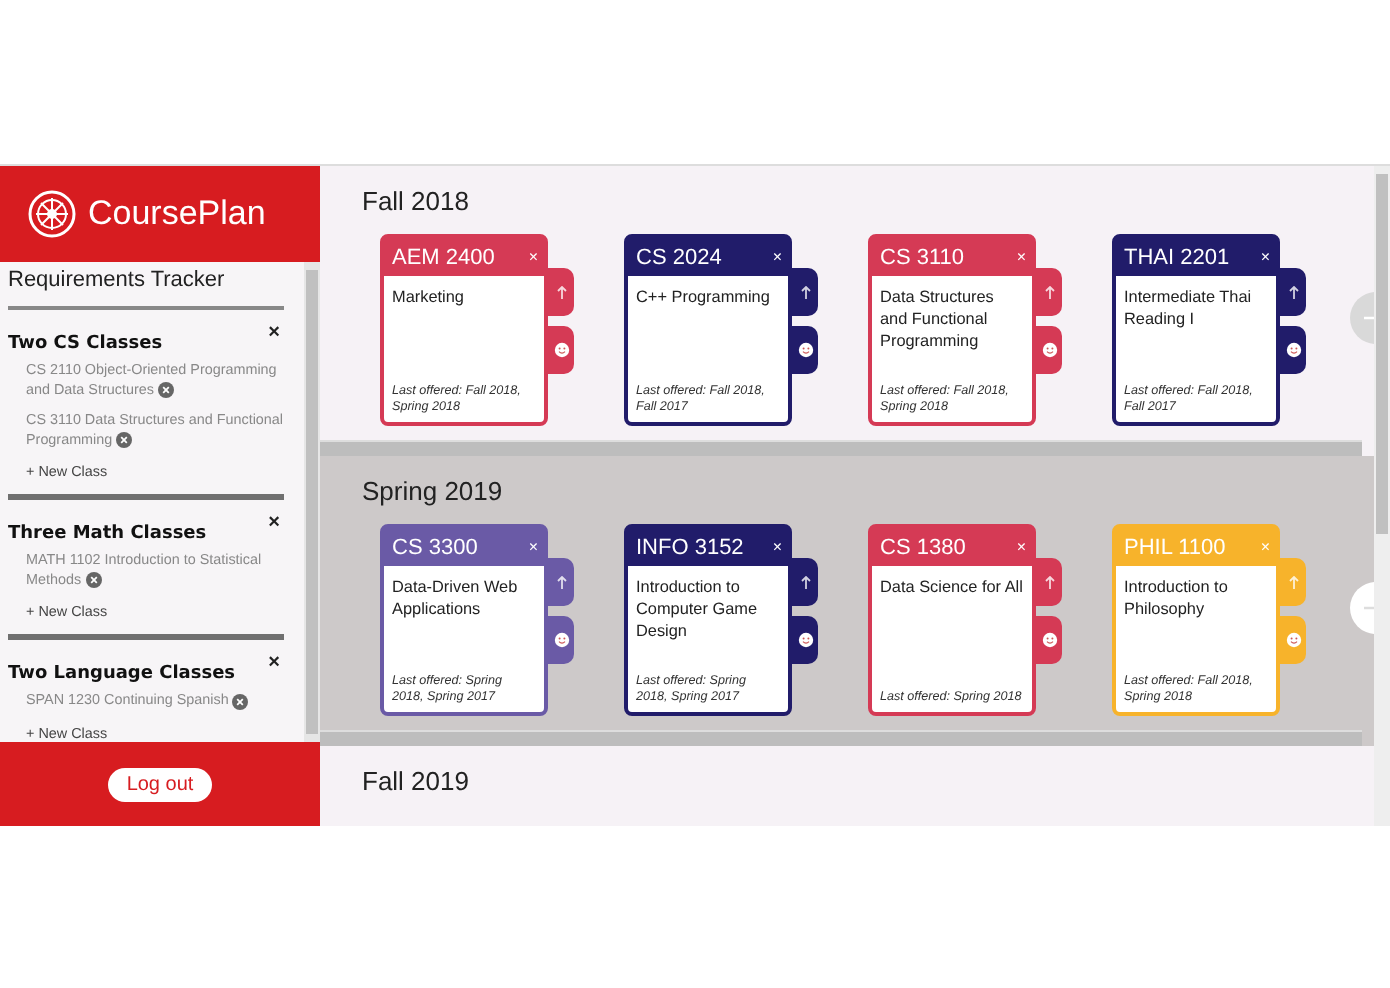 The image size is (1390, 988). What do you see at coordinates (177, 214) in the screenshot?
I see `app-title: CoursePlan` at bounding box center [177, 214].